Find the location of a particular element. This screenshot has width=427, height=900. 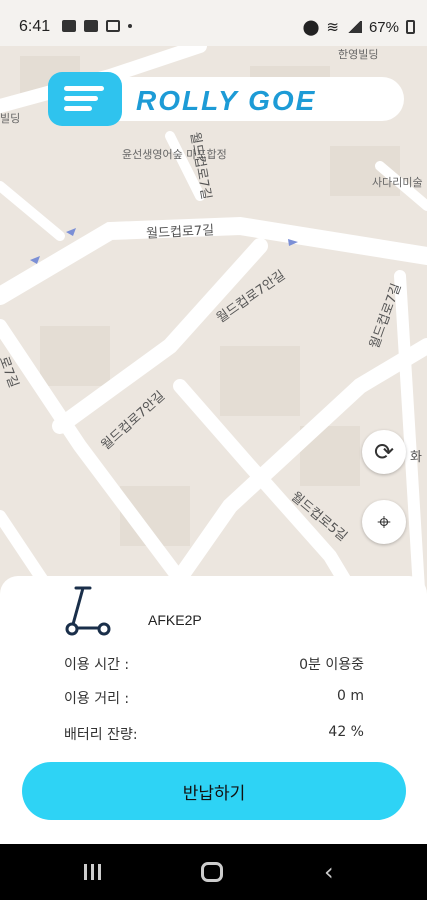

map-label: 빌딩 is located at coordinates (10, 118).